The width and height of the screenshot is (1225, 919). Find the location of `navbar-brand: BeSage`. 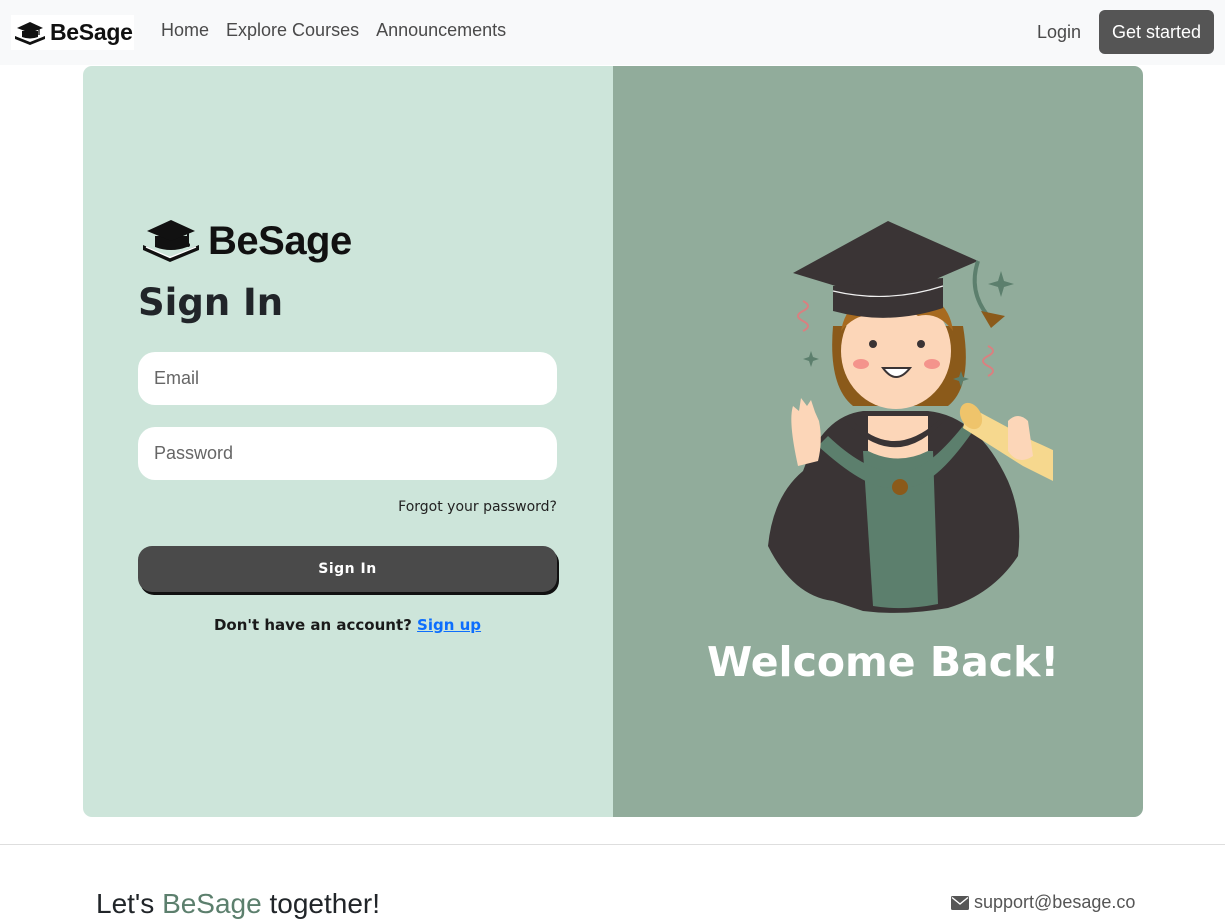

navbar-brand: BeSage is located at coordinates (72, 32).